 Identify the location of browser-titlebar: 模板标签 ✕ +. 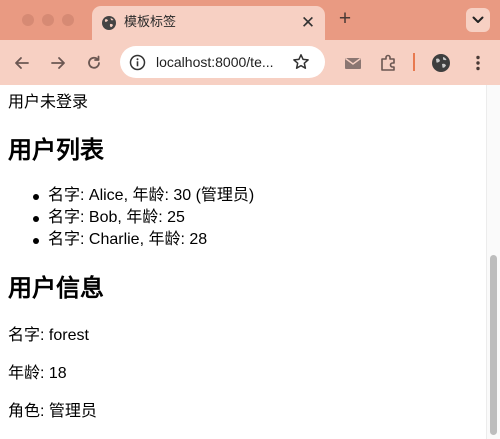
(250, 20).